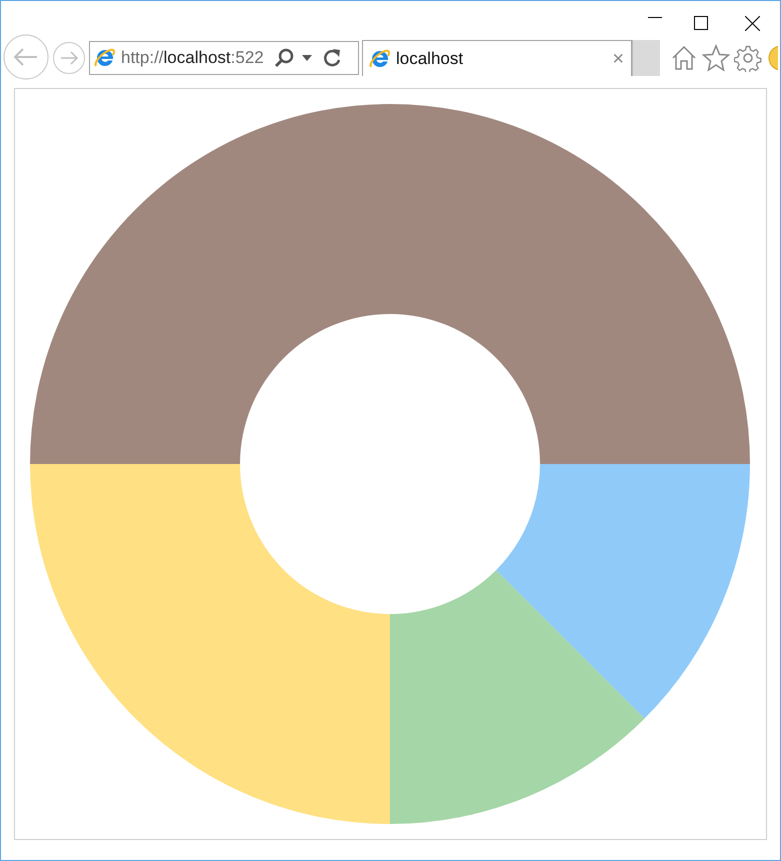 Image resolution: width=781 pixels, height=861 pixels. I want to click on tab-close-button: ×, so click(618, 59).